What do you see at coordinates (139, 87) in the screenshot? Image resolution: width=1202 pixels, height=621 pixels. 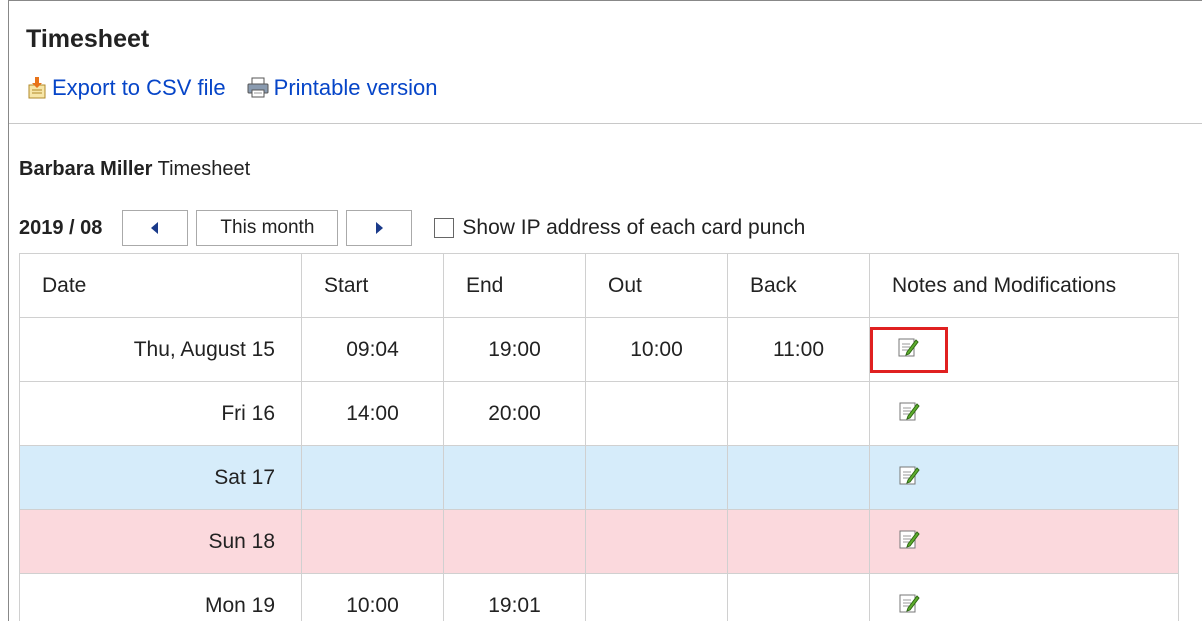 I see `export-csv-label: Export to CSV file` at bounding box center [139, 87].